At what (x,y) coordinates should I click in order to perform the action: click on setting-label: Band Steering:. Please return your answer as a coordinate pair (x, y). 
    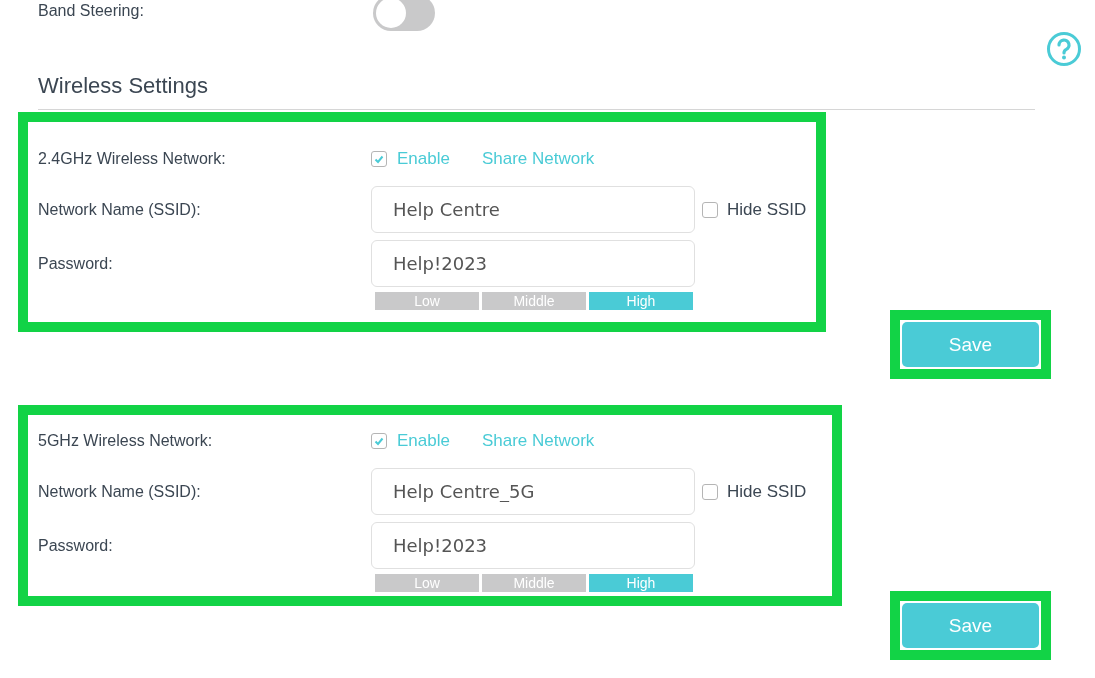
    Looking at the image, I should click on (91, 10).